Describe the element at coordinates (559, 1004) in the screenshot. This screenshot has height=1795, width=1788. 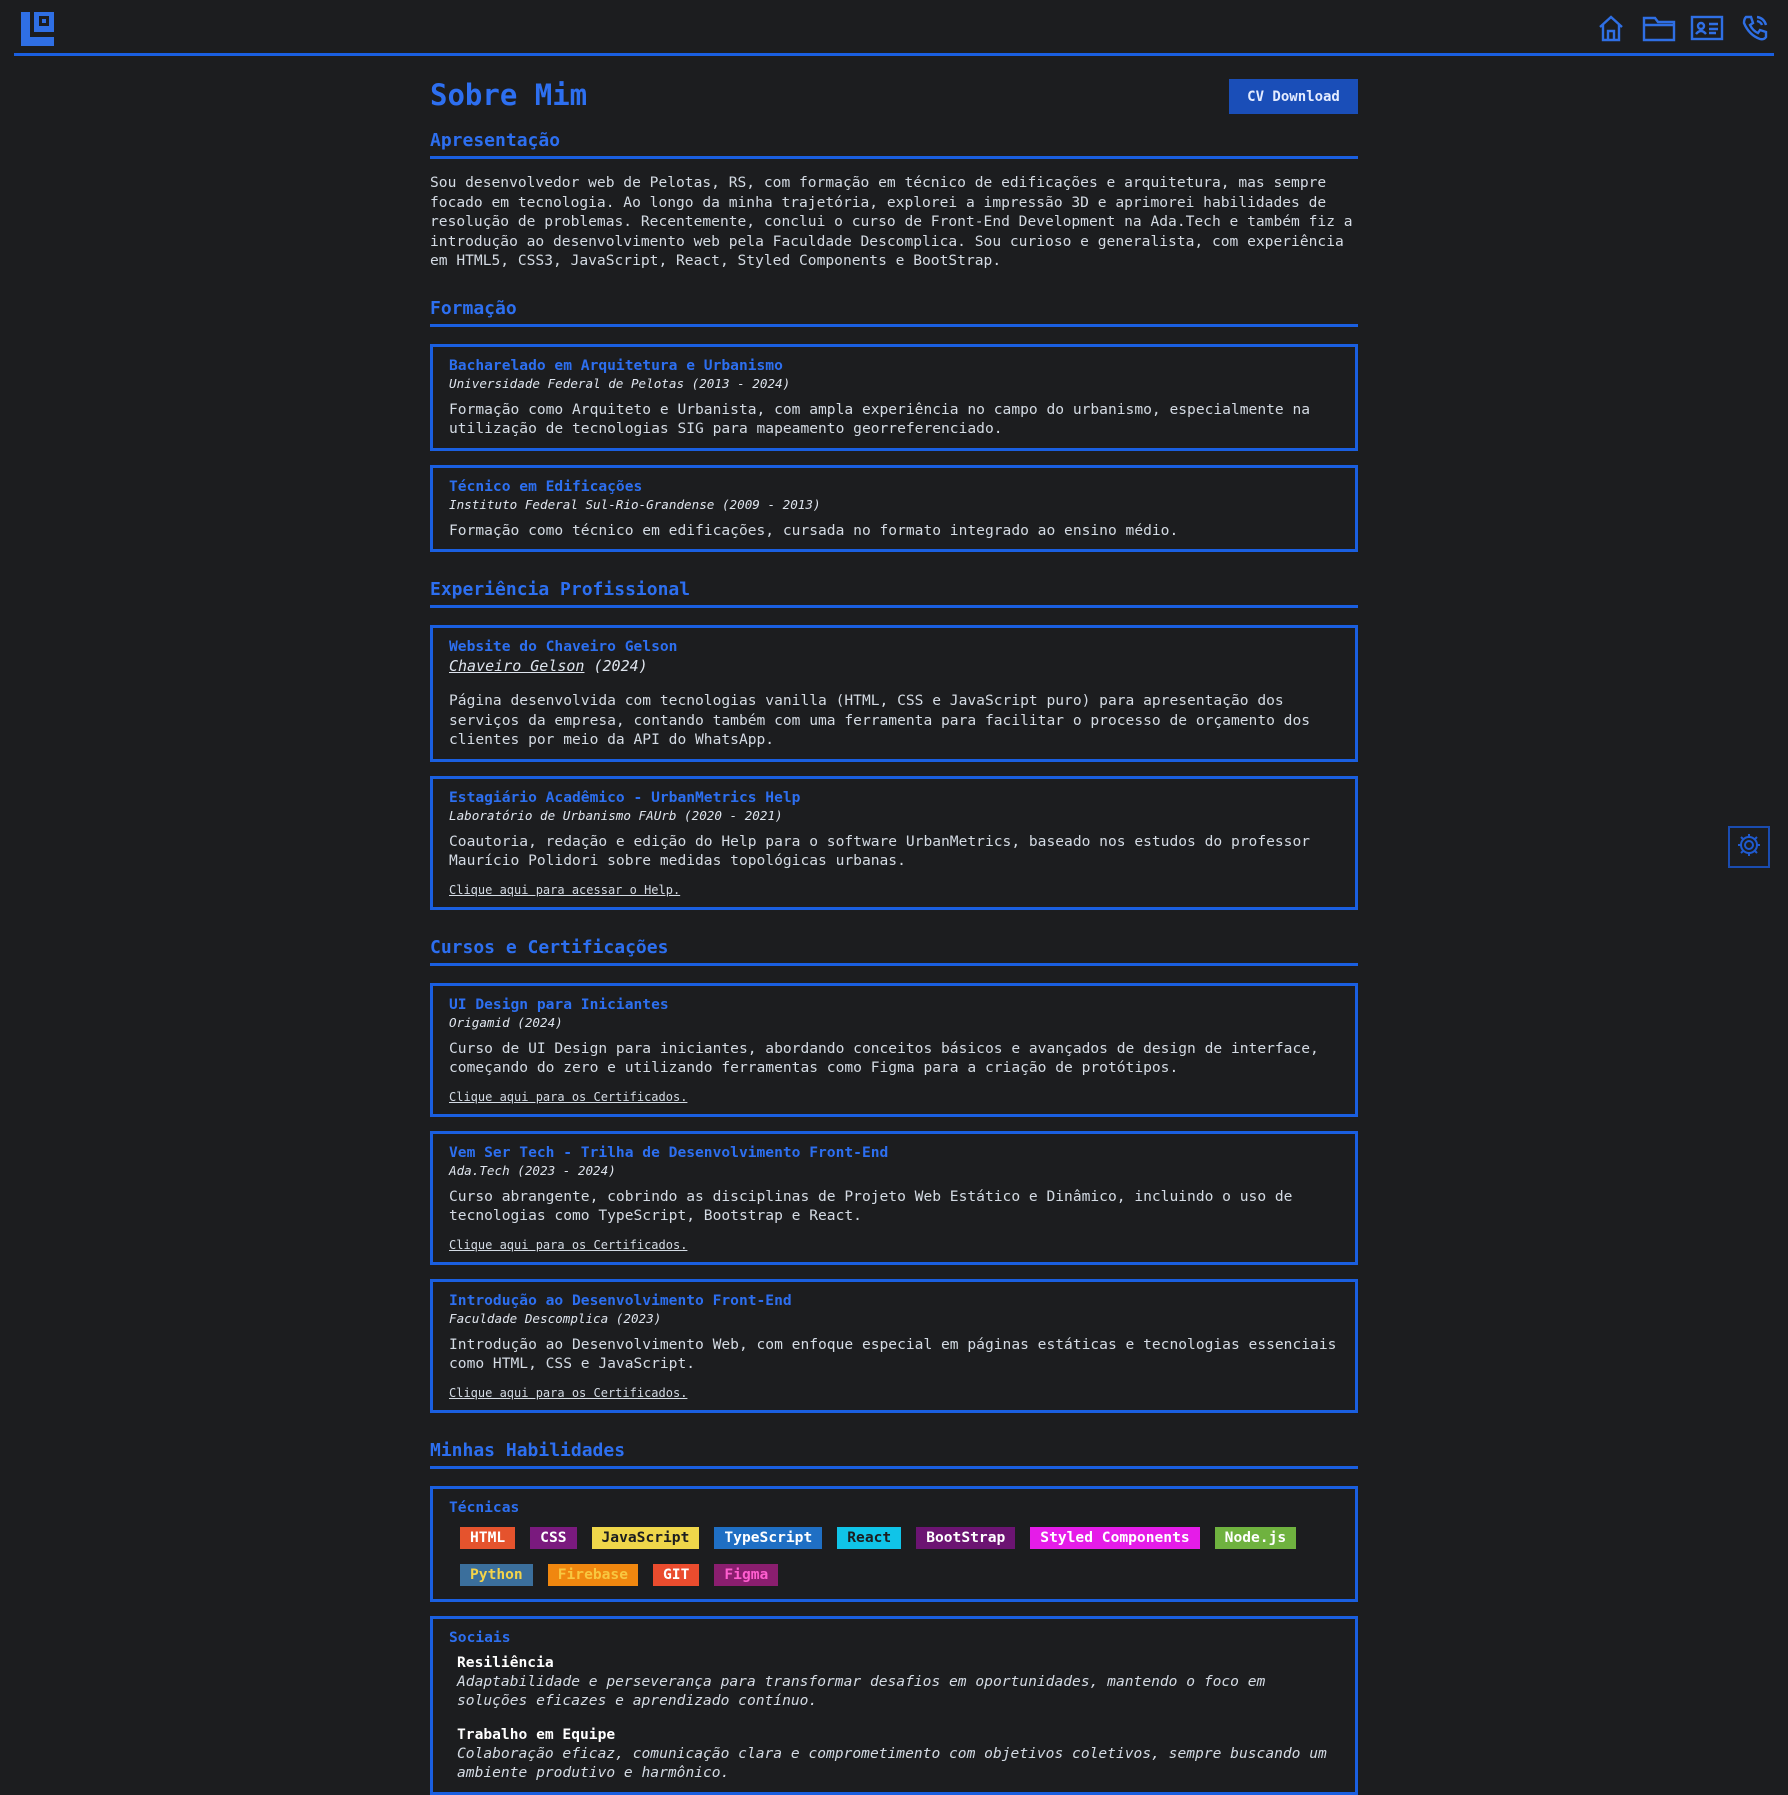
I see `card-title: UI Design para Iniciantes` at that location.